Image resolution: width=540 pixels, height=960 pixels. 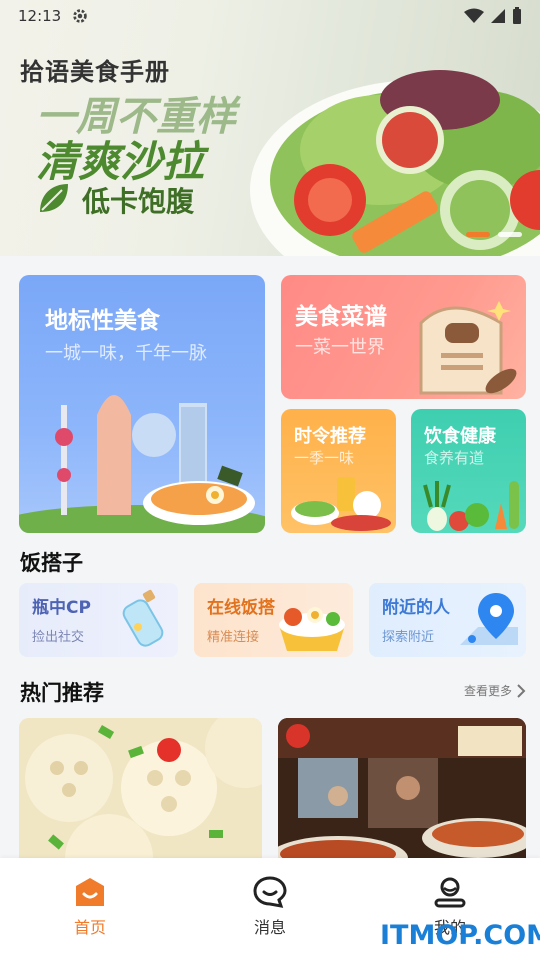 What do you see at coordinates (90, 892) in the screenshot?
I see `home-icon` at bounding box center [90, 892].